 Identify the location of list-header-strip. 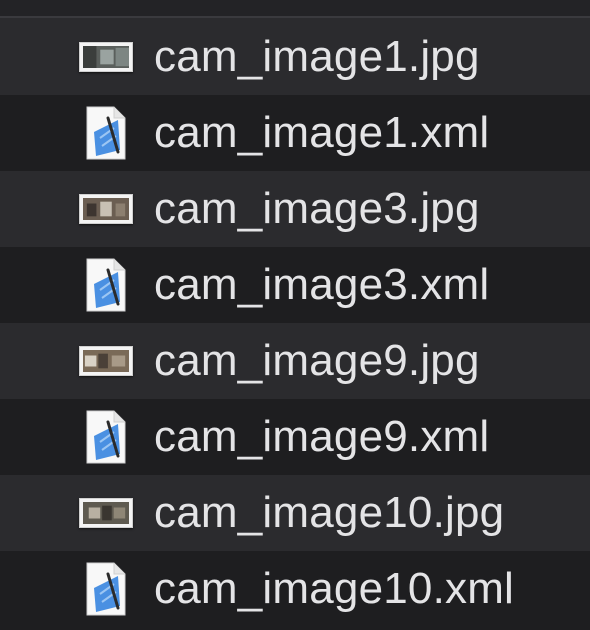
(295, 9).